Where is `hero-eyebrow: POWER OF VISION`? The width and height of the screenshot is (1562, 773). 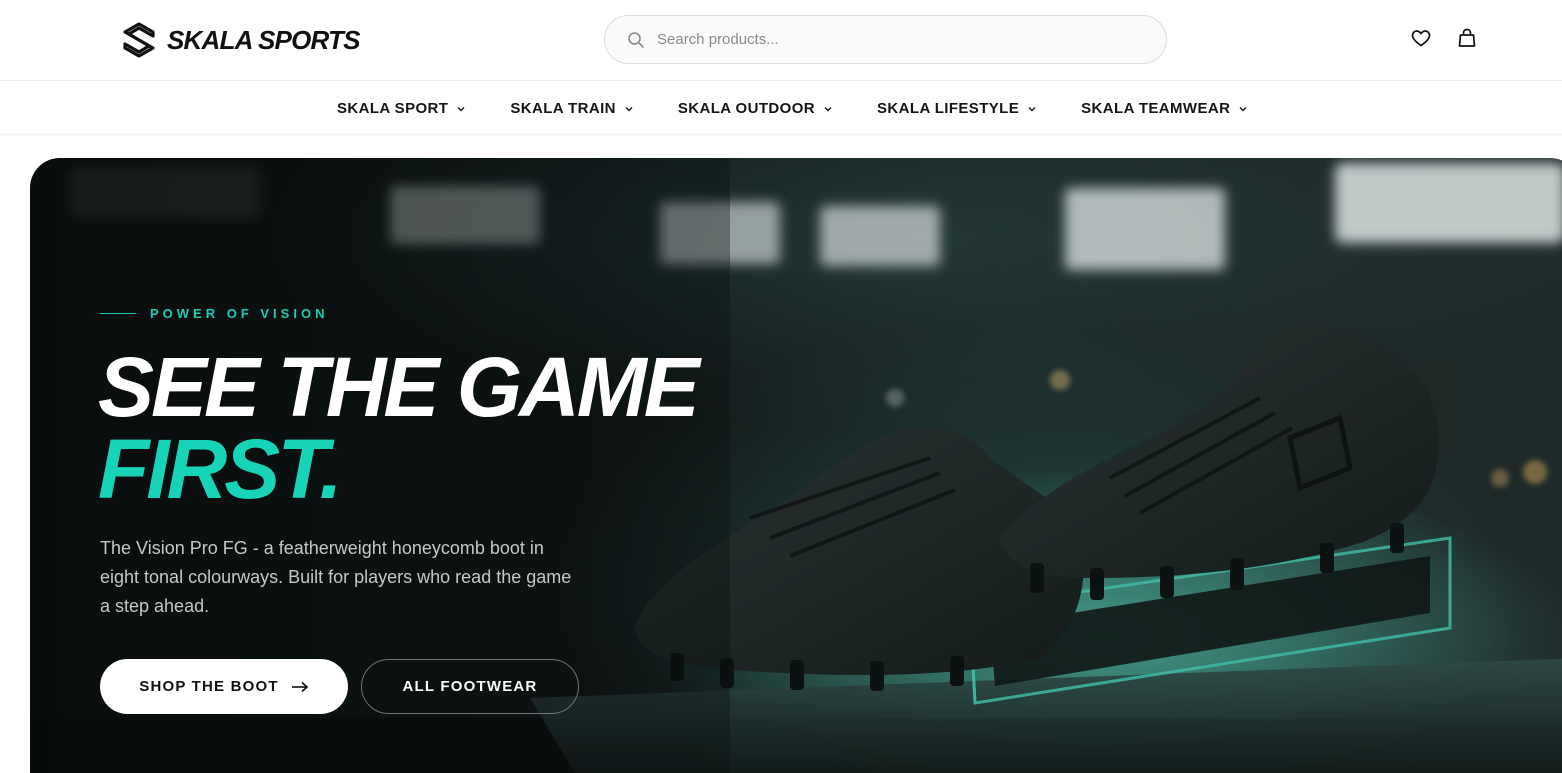
hero-eyebrow: POWER OF VISION is located at coordinates (214, 313).